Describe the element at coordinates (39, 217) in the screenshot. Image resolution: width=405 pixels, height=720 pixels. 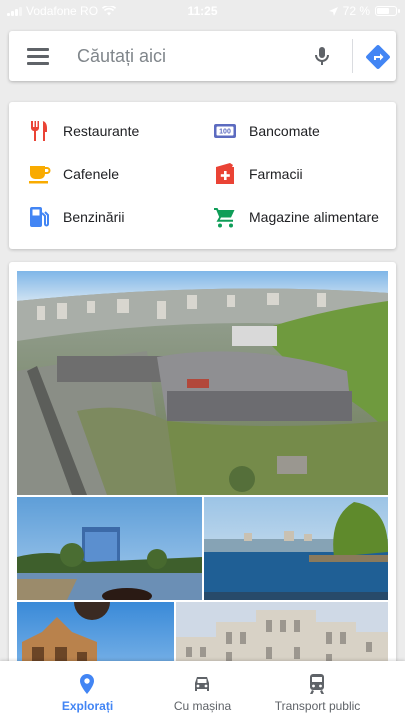
I see `gas-station-icon` at that location.